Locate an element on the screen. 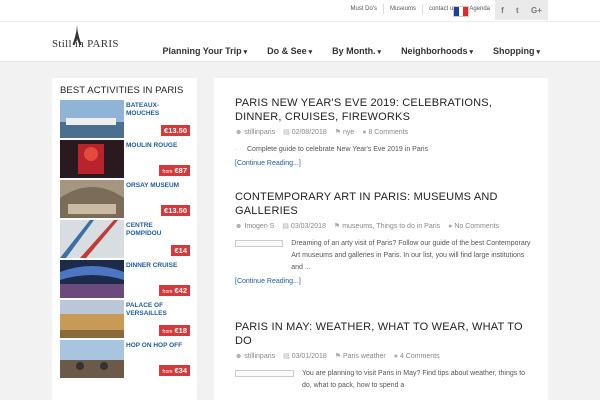 The image size is (600, 400). nav-planning: Planning Your Trip is located at coordinates (204, 51).